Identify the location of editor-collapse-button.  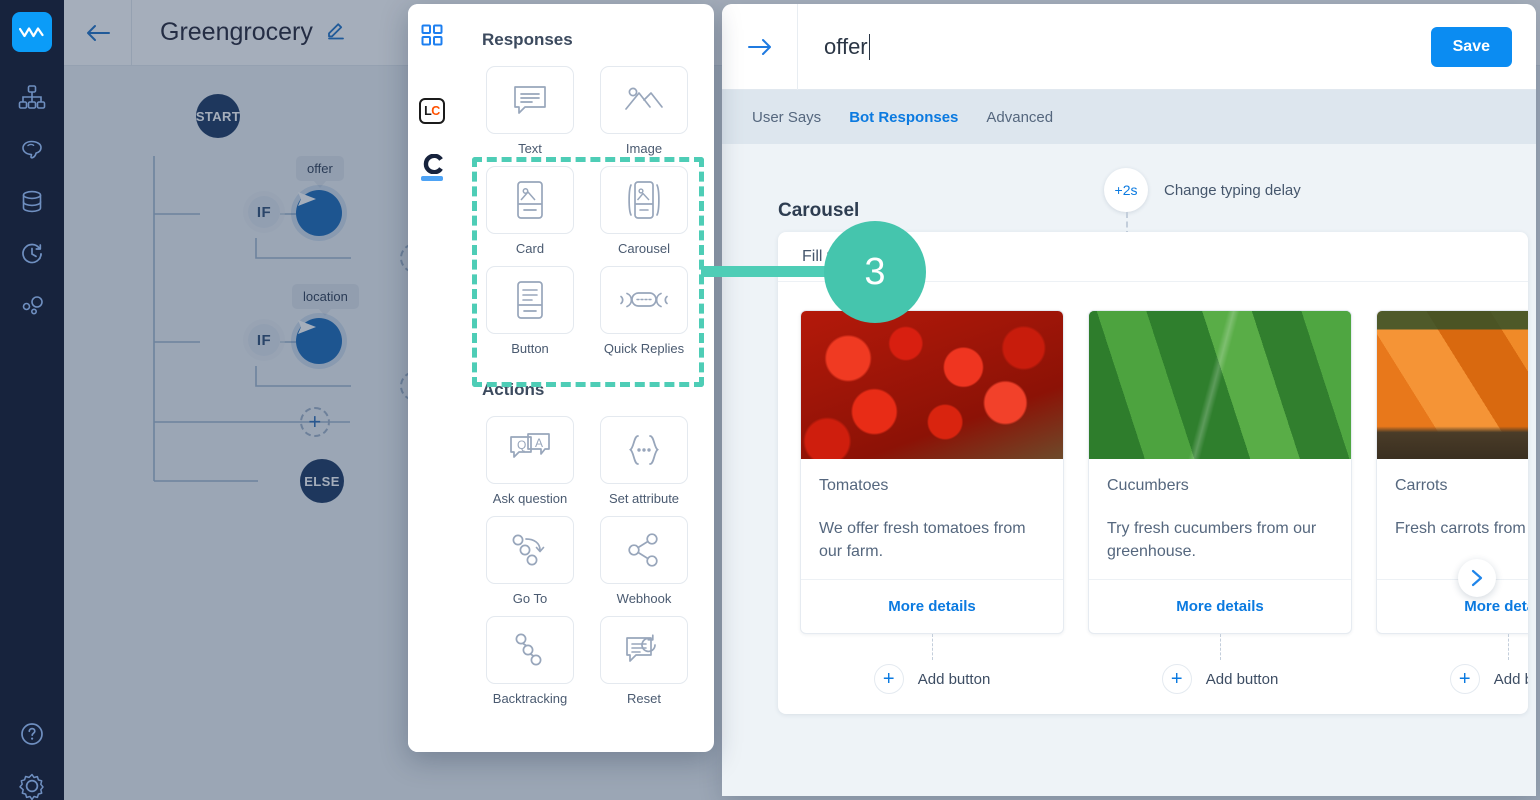
(760, 47).